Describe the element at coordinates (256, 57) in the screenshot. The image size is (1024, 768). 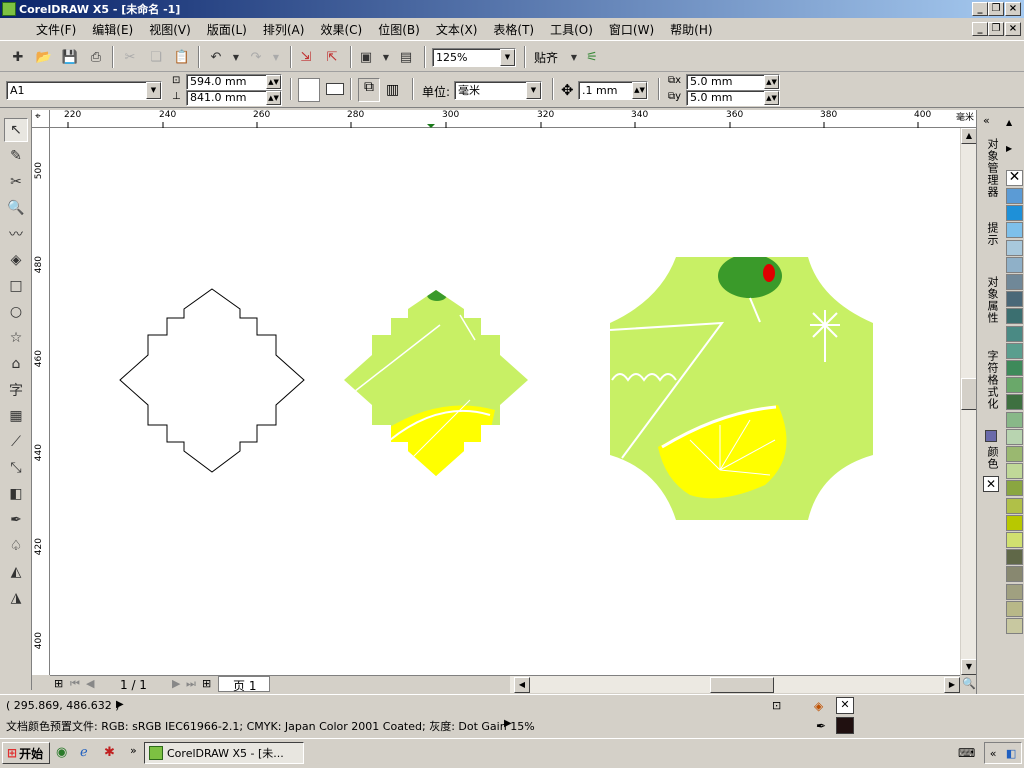
I see `redo-icon: ↷` at that location.